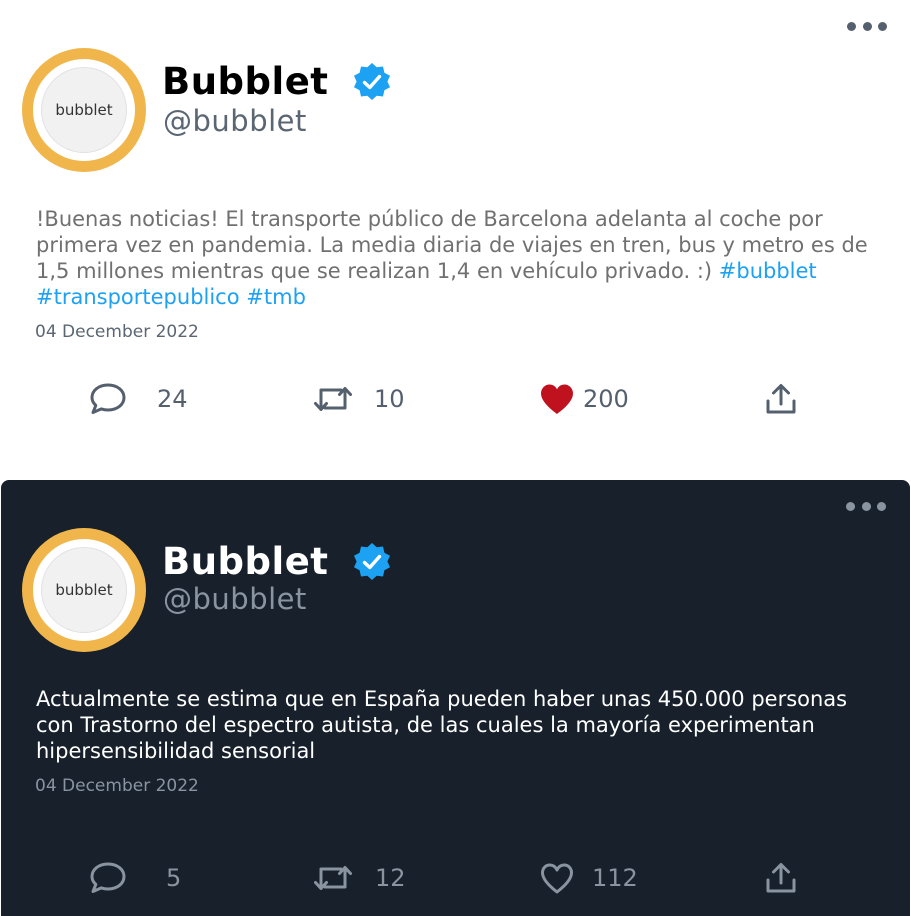  What do you see at coordinates (606, 399) in the screenshot?
I see `like-count: 200` at bounding box center [606, 399].